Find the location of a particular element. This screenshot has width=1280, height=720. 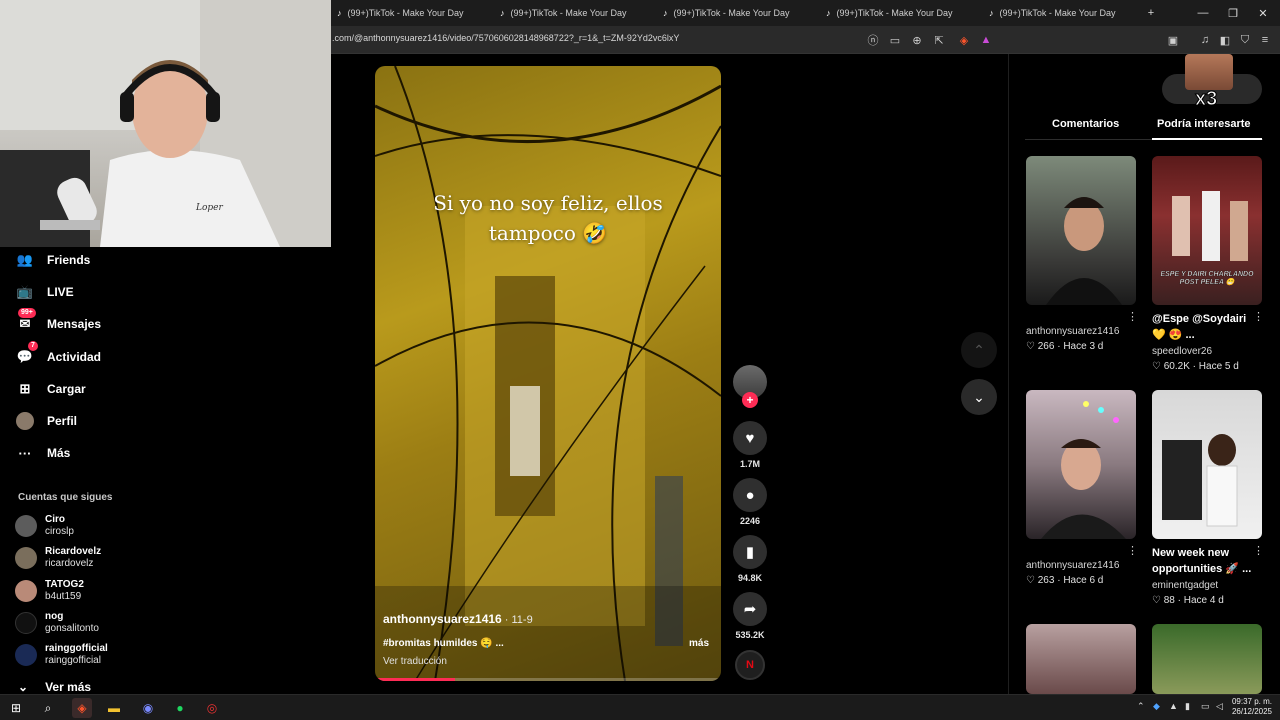

brave-shield-icon: ◈ is located at coordinates (964, 40).